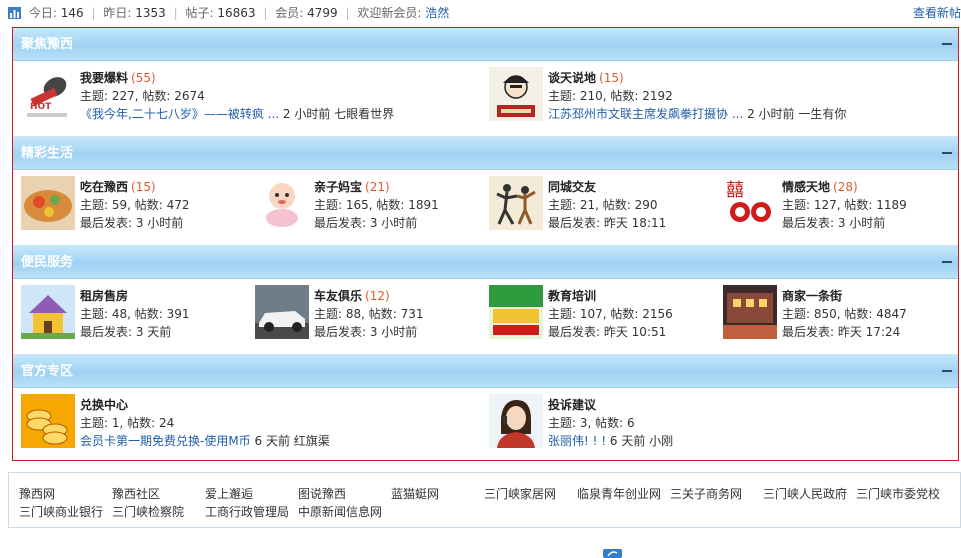 This screenshot has width=961, height=558. Describe the element at coordinates (236, 13) in the screenshot. I see `posts-count: 16863` at that location.